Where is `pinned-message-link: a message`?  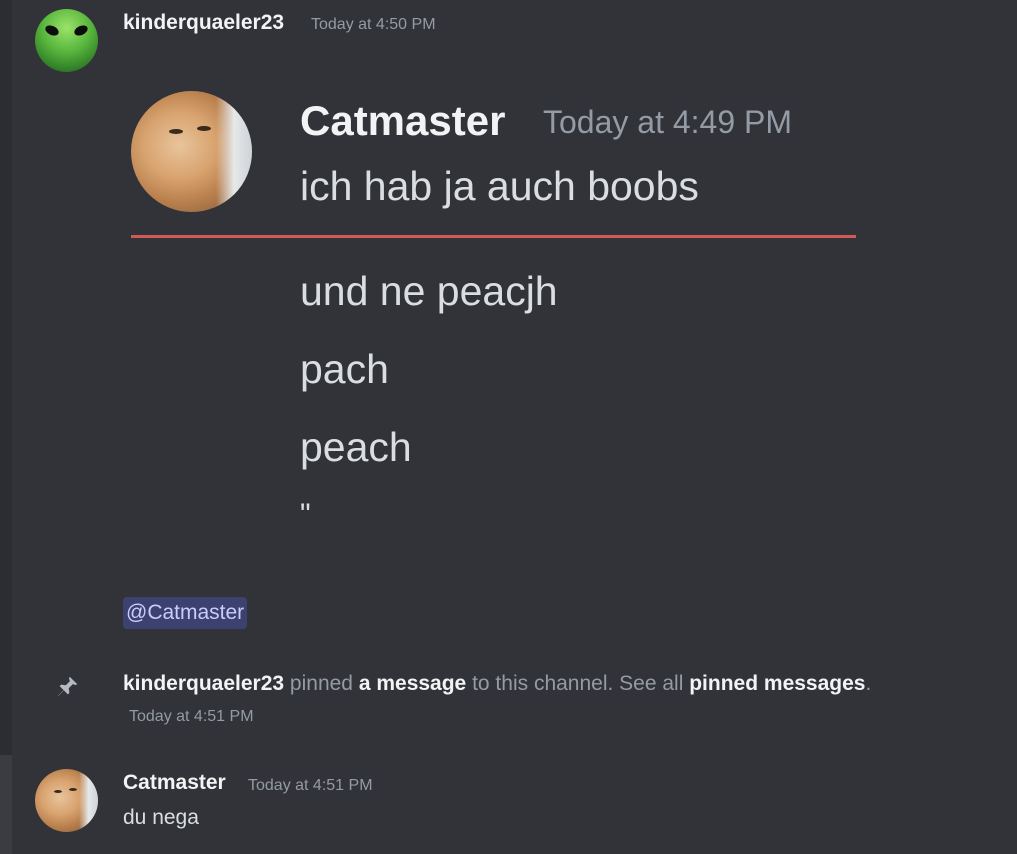
pinned-message-link: a message is located at coordinates (412, 683).